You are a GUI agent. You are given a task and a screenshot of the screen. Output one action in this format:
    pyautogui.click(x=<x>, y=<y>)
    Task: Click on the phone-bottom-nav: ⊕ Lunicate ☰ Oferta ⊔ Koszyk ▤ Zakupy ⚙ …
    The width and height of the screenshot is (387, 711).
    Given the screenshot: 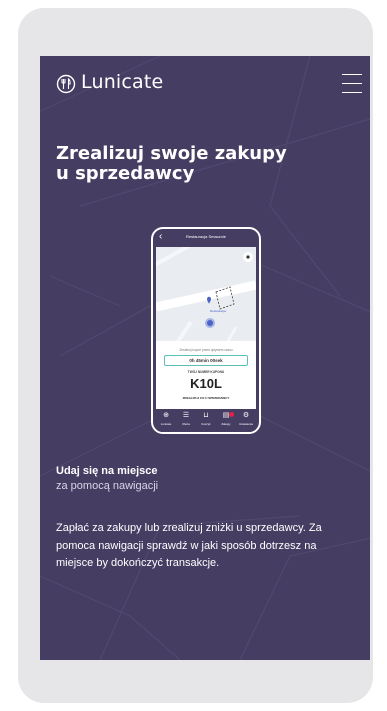 What is the action you would take?
    pyautogui.click(x=206, y=420)
    